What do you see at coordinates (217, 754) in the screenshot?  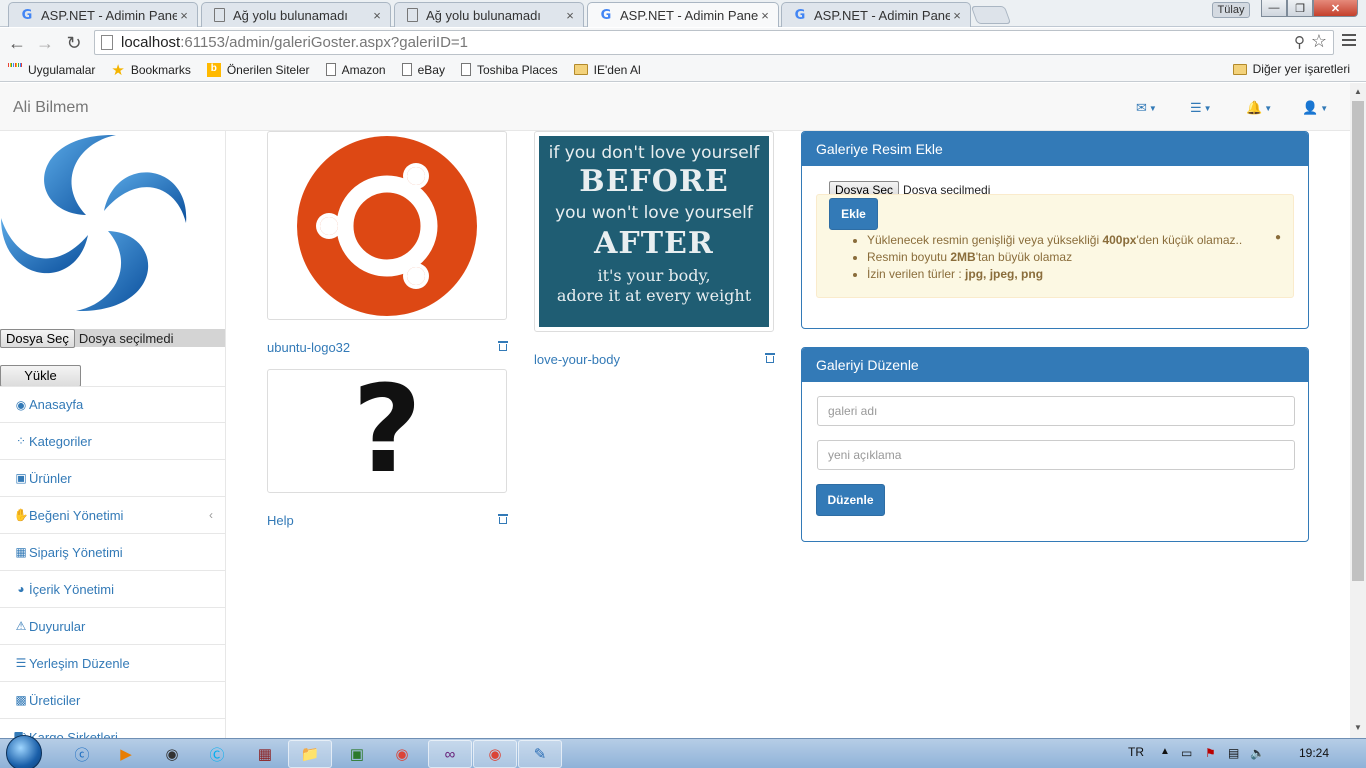 I see `skype-icon: Ⓒ` at bounding box center [217, 754].